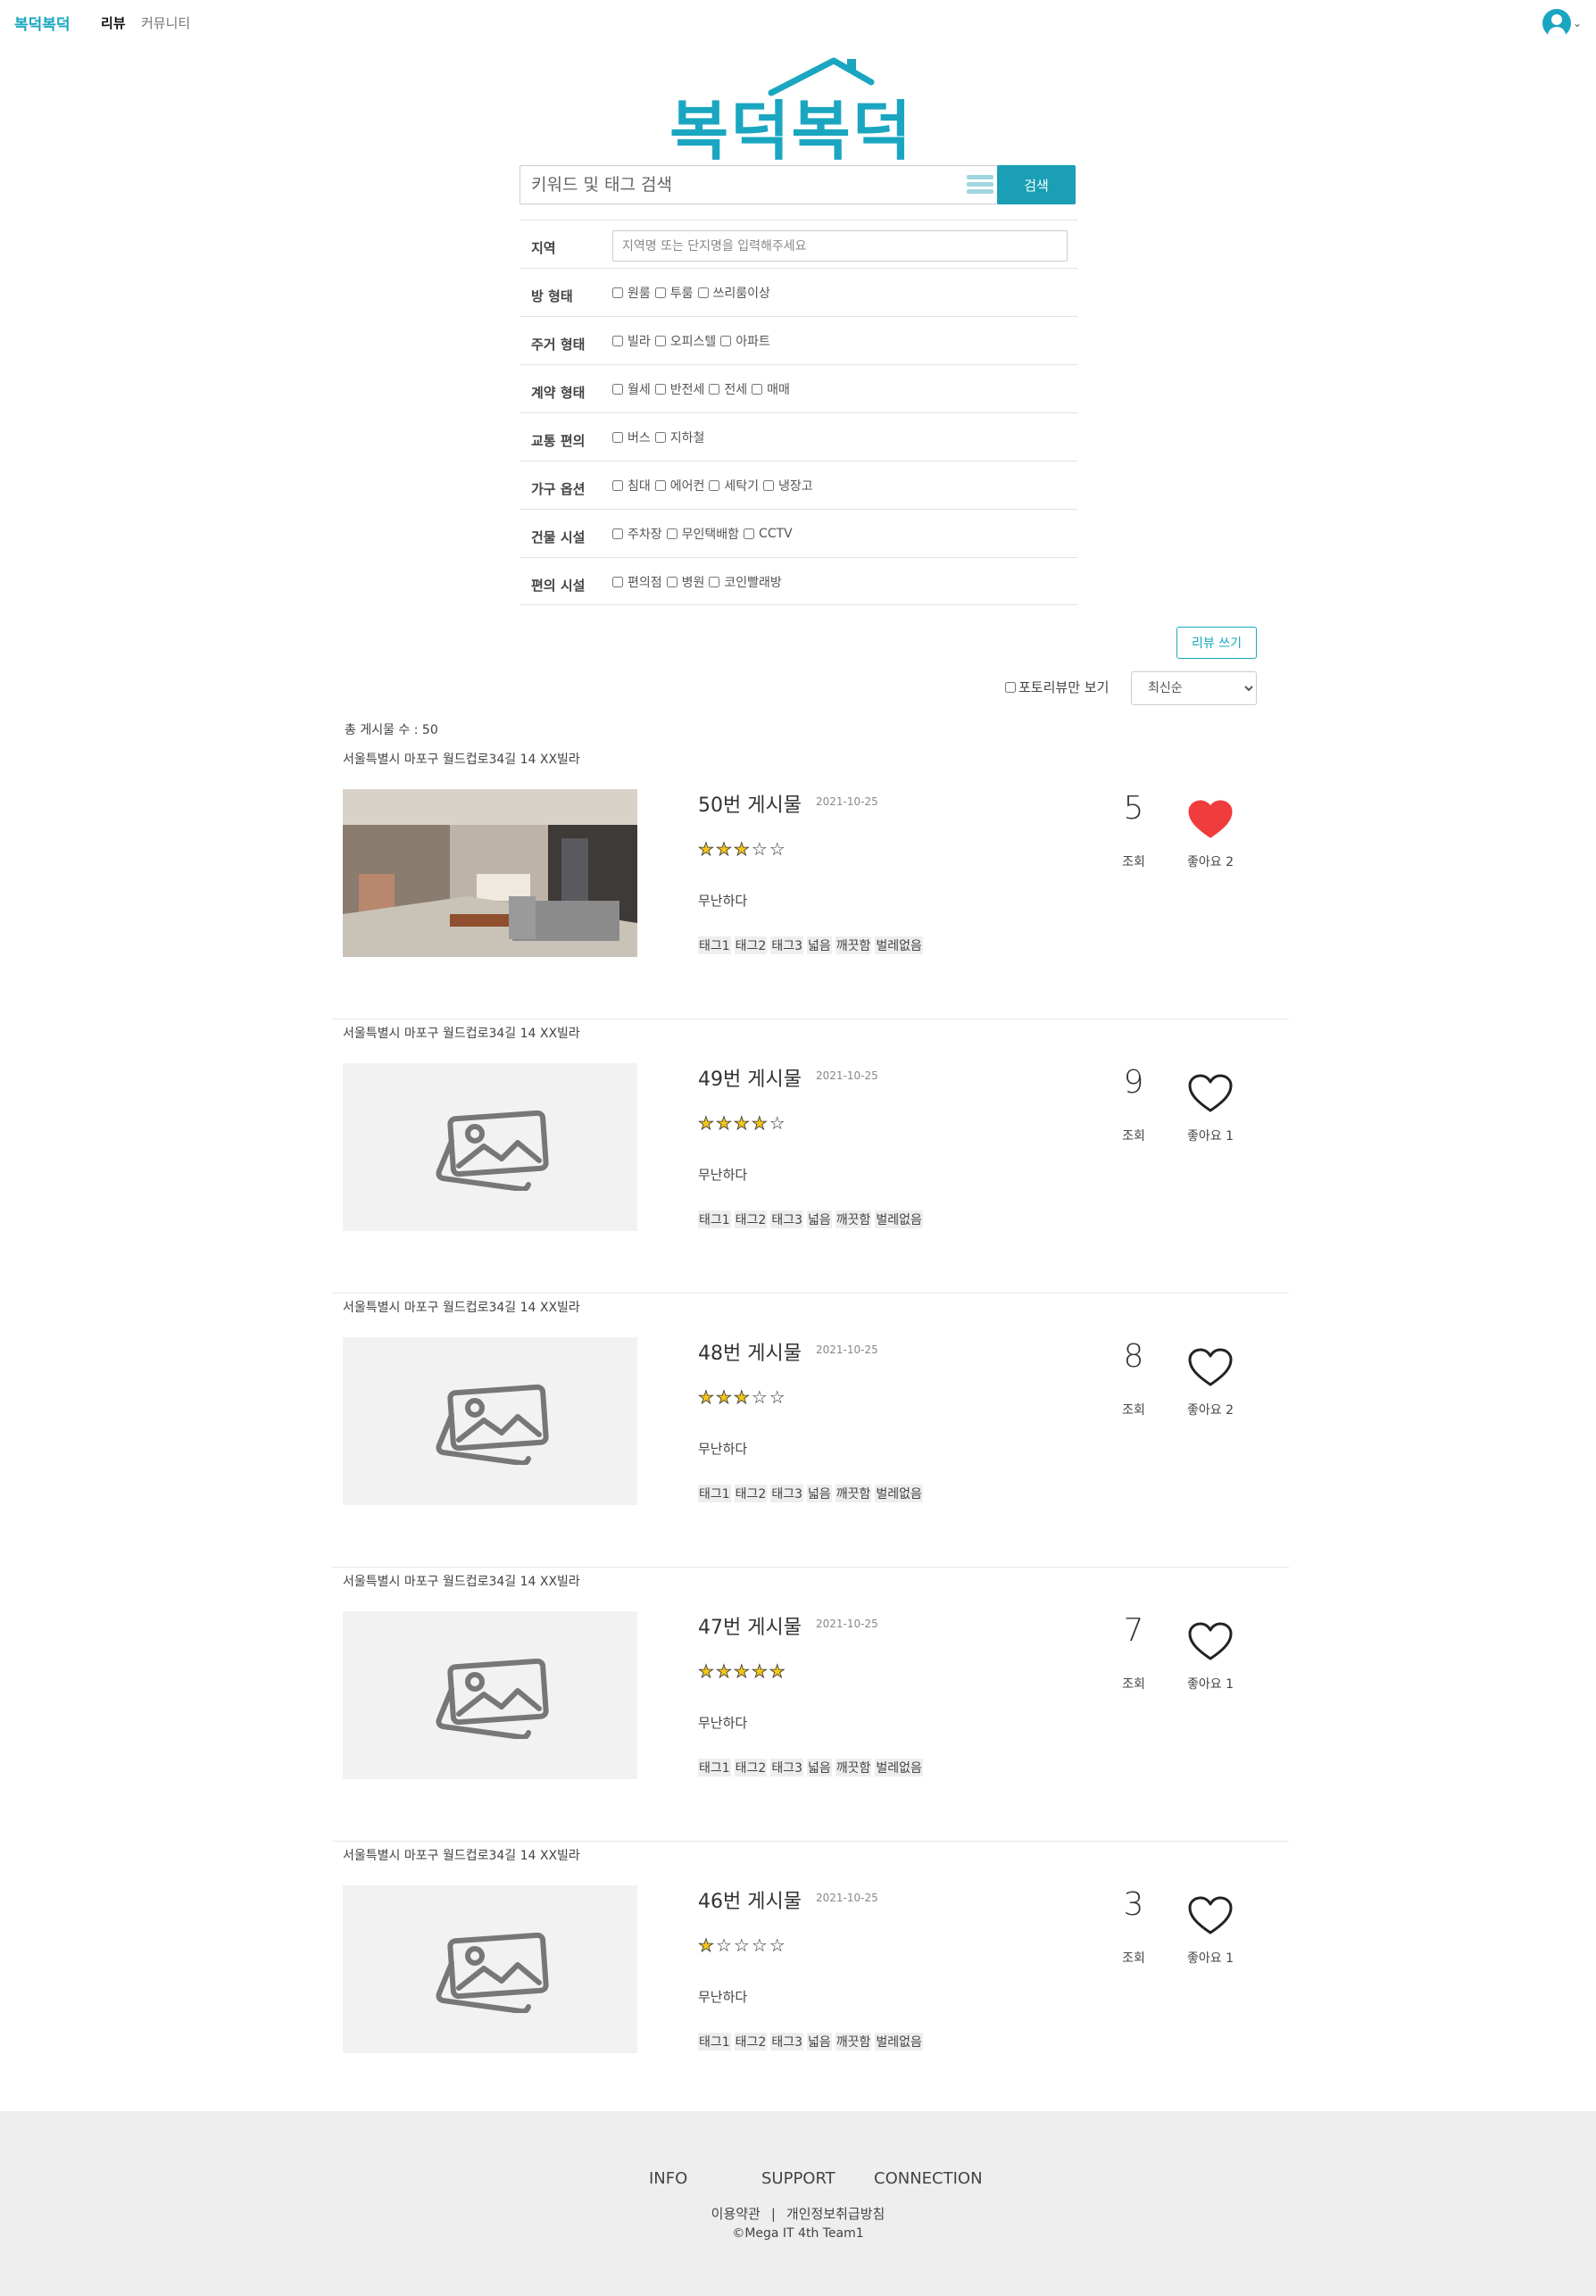 The height and width of the screenshot is (2296, 1596). Describe the element at coordinates (114, 22) in the screenshot. I see `nav-review-link: 리뷰` at that location.